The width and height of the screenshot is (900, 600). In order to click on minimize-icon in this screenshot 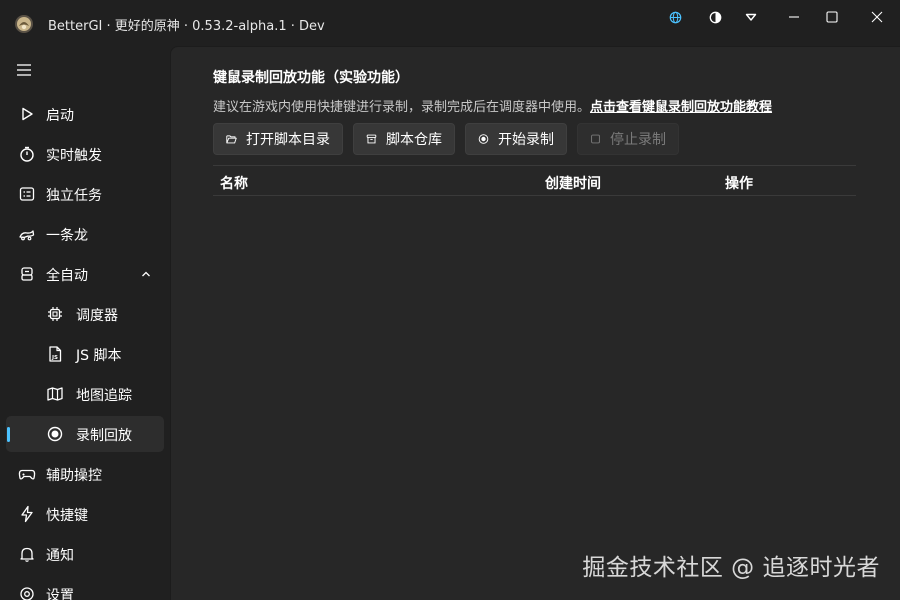, I will do `click(794, 17)`.